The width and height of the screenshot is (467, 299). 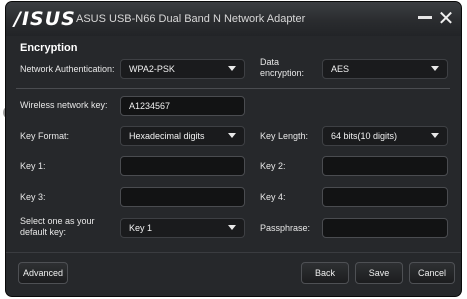 I want to click on key1-input, so click(x=182, y=166).